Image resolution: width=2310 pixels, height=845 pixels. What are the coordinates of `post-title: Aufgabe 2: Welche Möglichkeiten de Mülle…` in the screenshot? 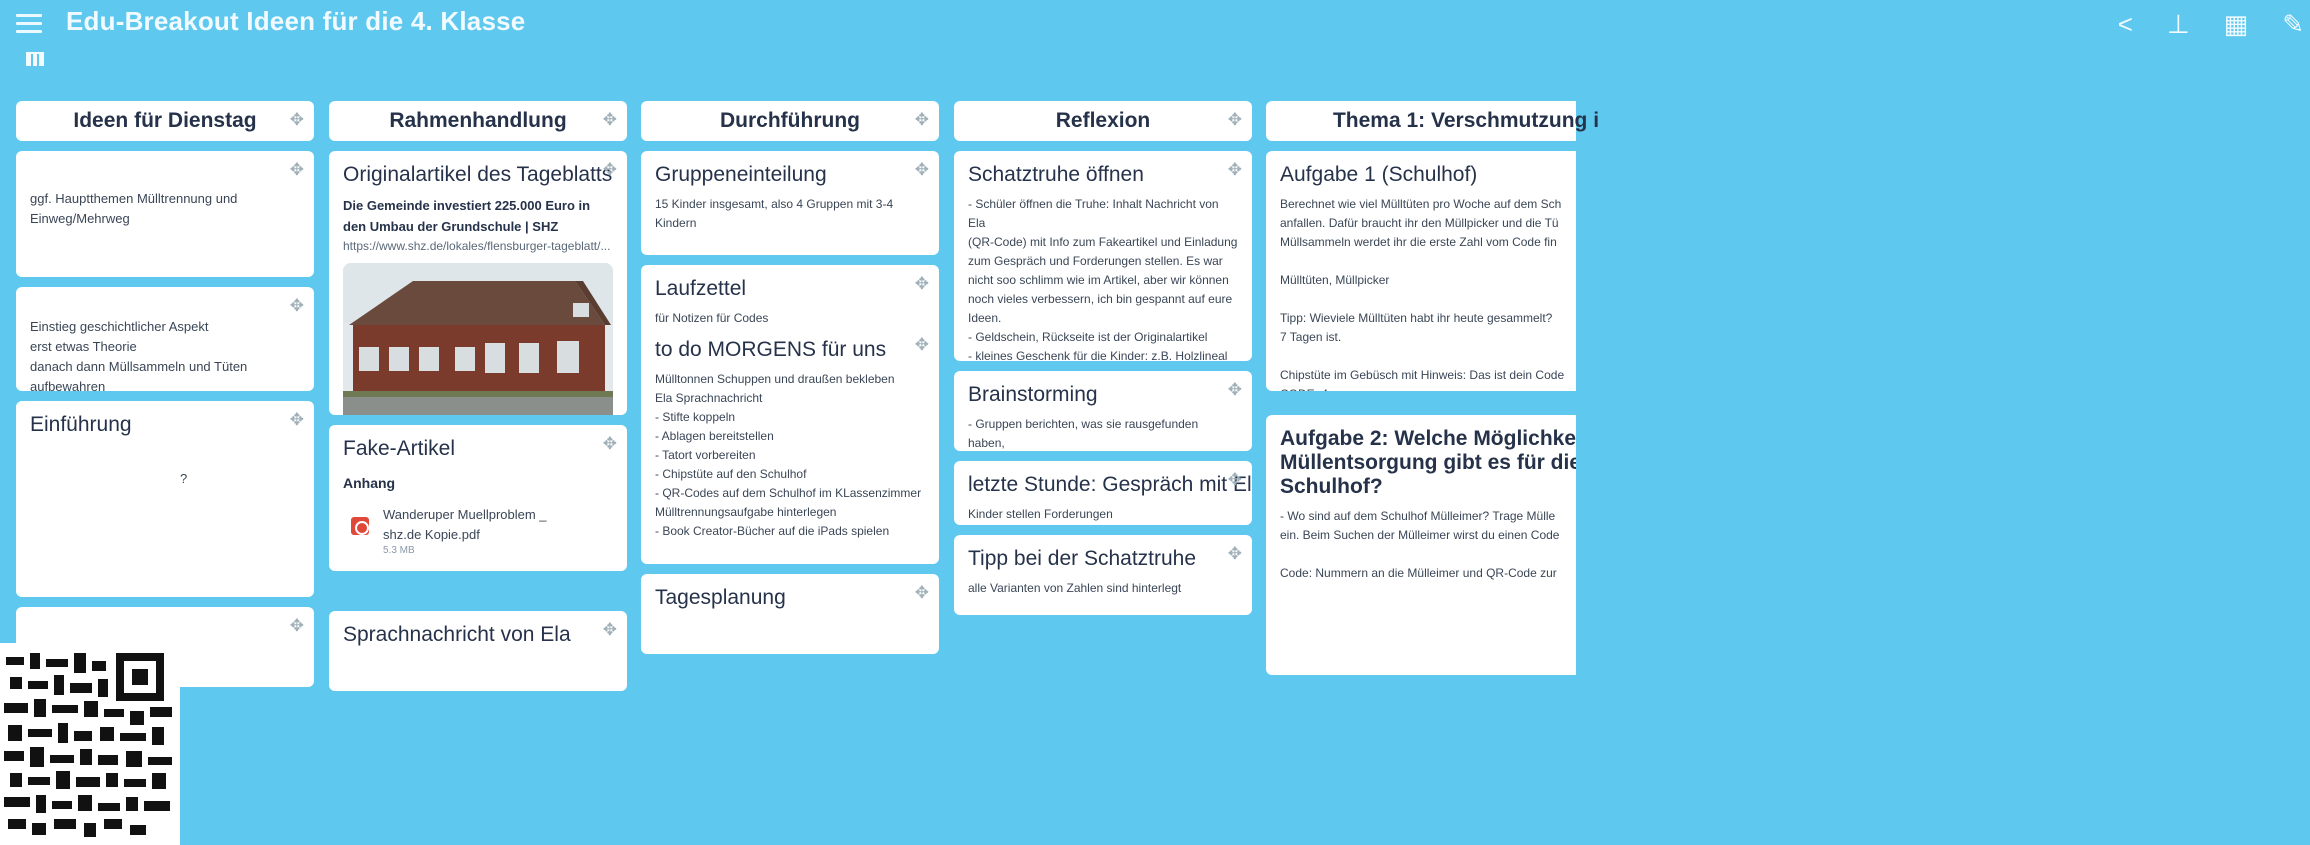 It's located at (1428, 462).